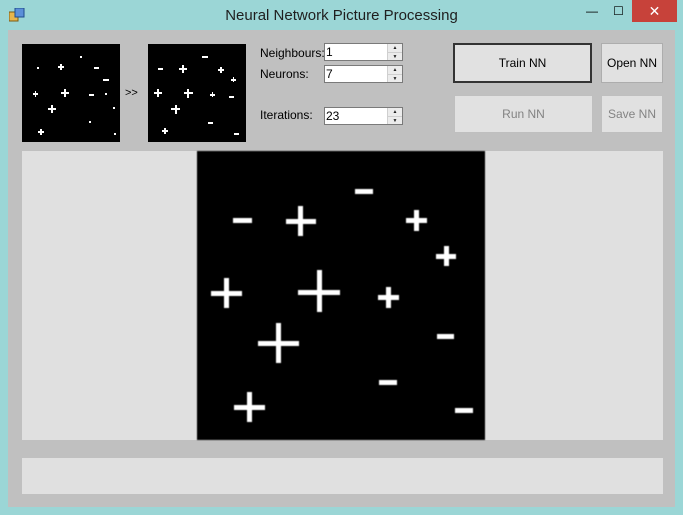  Describe the element at coordinates (654, 11) in the screenshot. I see `close-button: ✕` at that location.